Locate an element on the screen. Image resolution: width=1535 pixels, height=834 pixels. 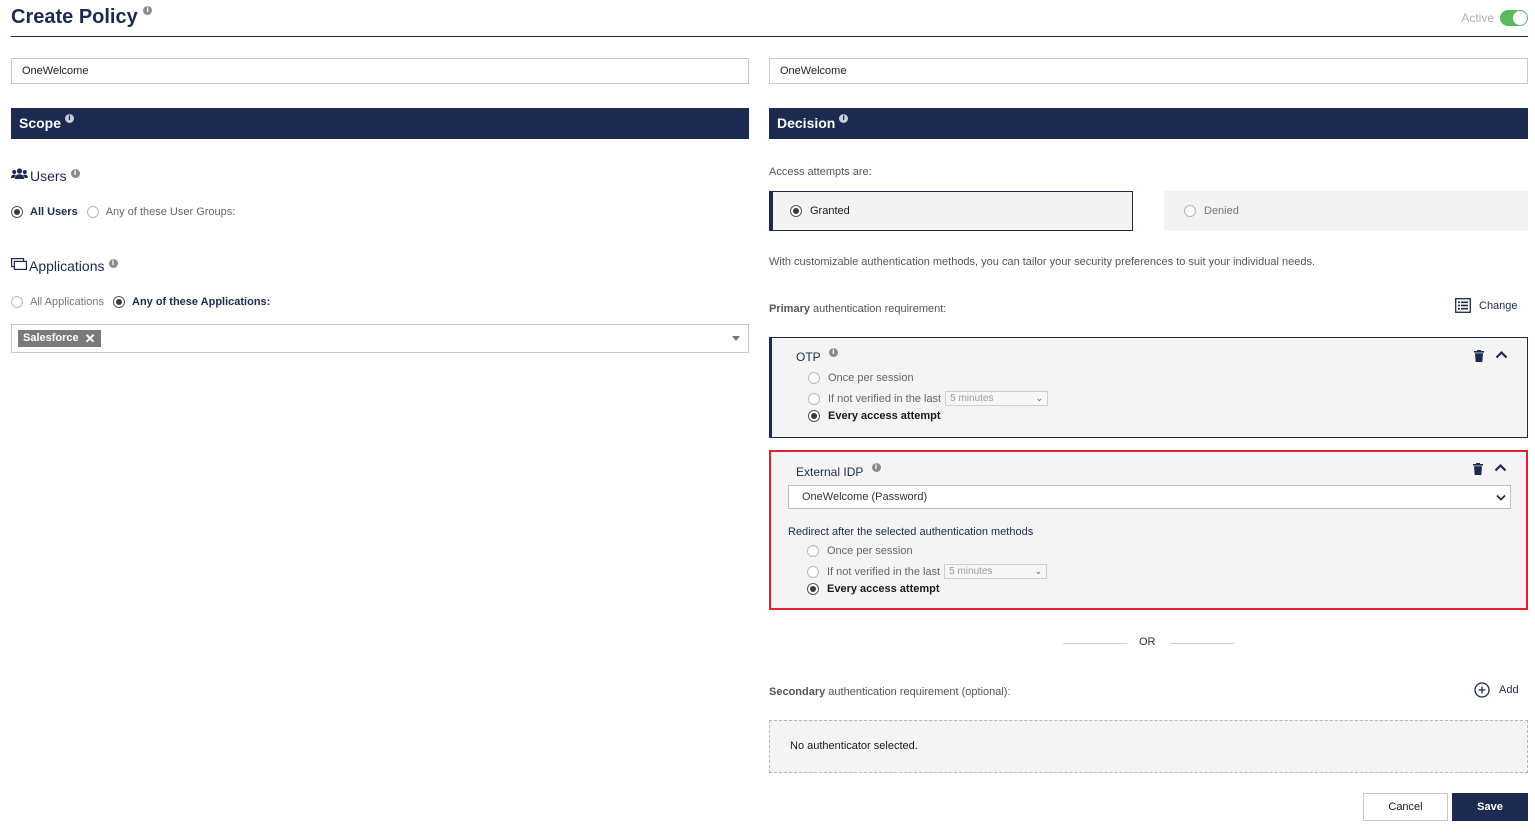
cancel-button: Cancel is located at coordinates (1405, 807).